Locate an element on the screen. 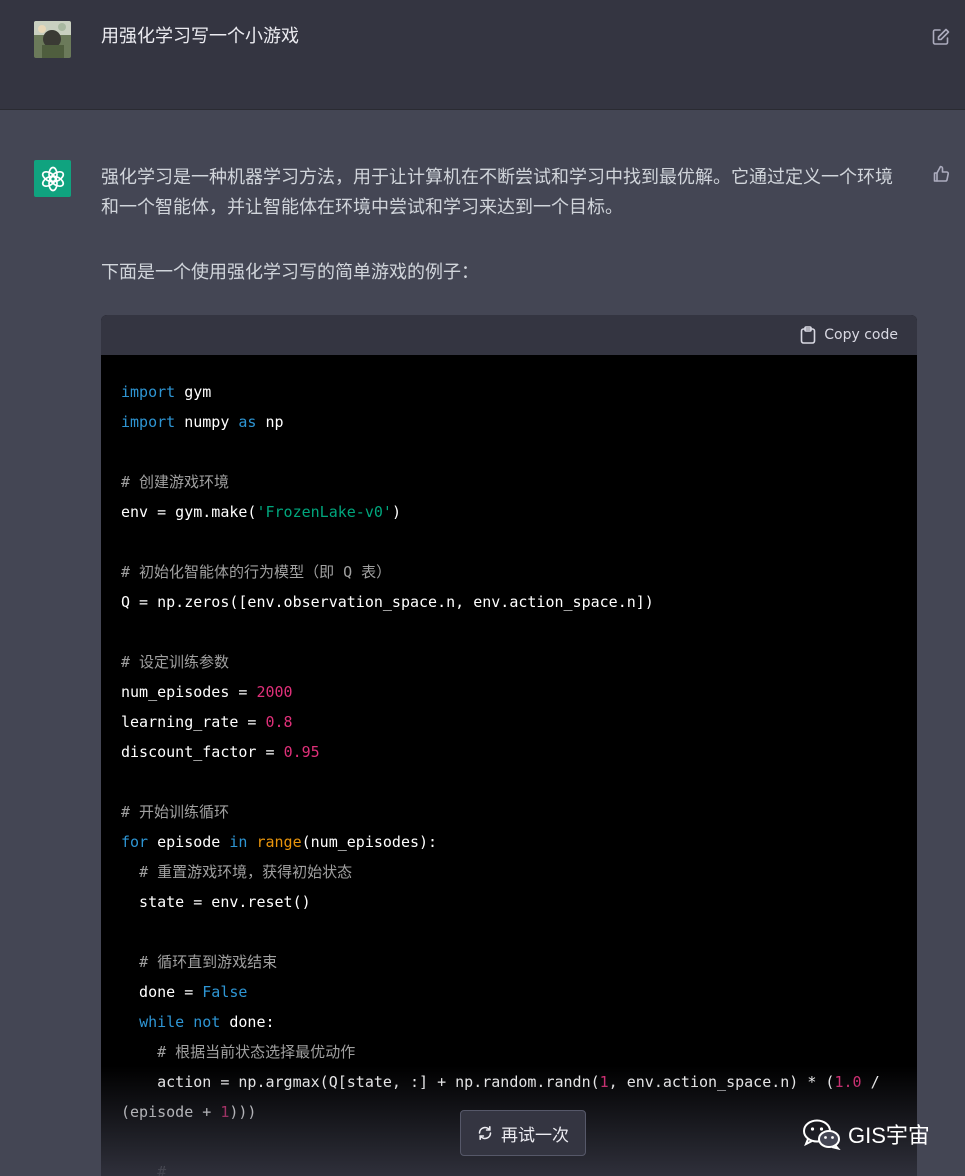 This screenshot has width=965, height=1176. code-line: discount_factor = 0.95 is located at coordinates (220, 752).